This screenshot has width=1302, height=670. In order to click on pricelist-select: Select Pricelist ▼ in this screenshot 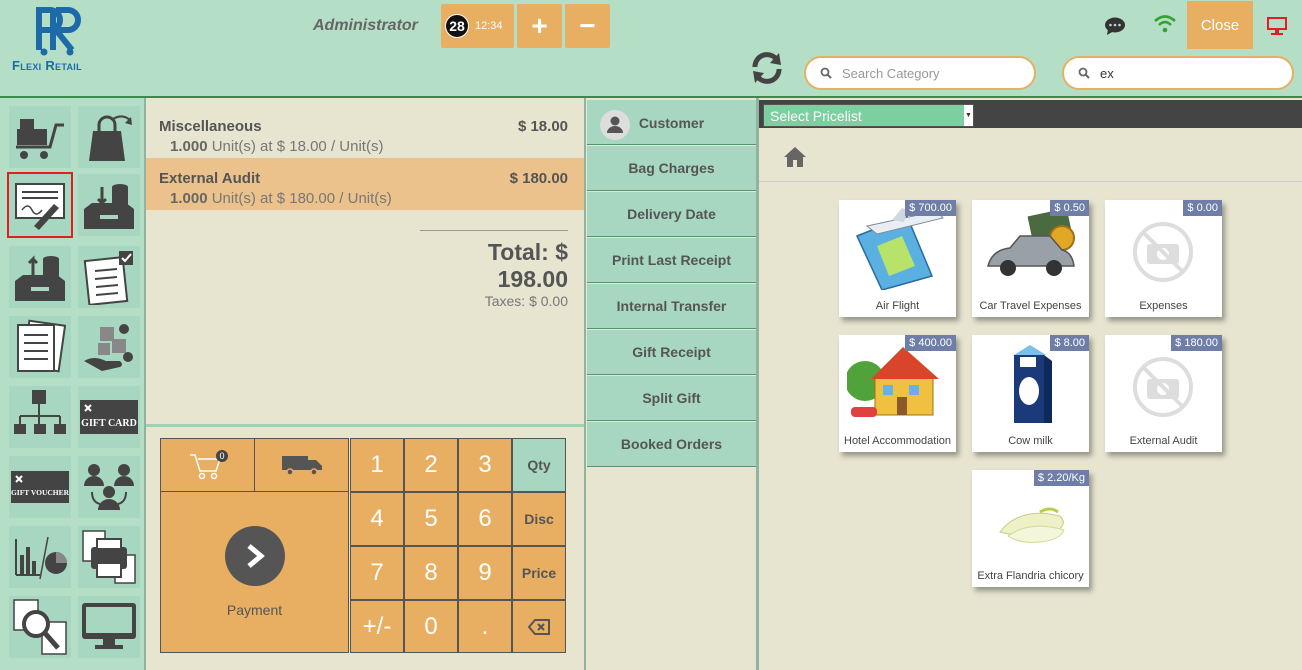, I will do `click(868, 115)`.